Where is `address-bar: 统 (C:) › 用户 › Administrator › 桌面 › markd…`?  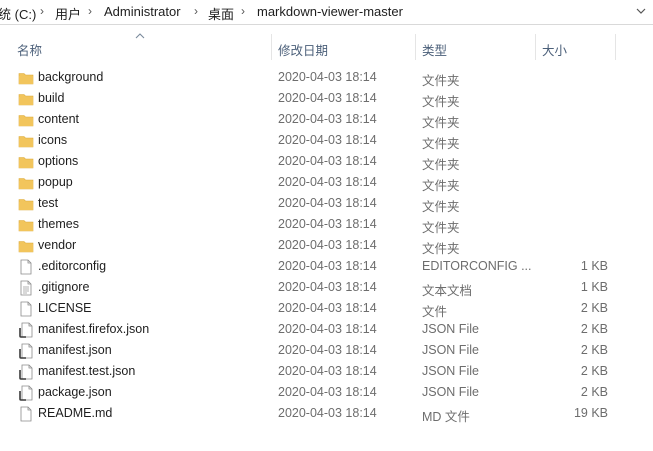
address-bar: 统 (C:) › 用户 › Administrator › 桌面 › markd… is located at coordinates (326, 12).